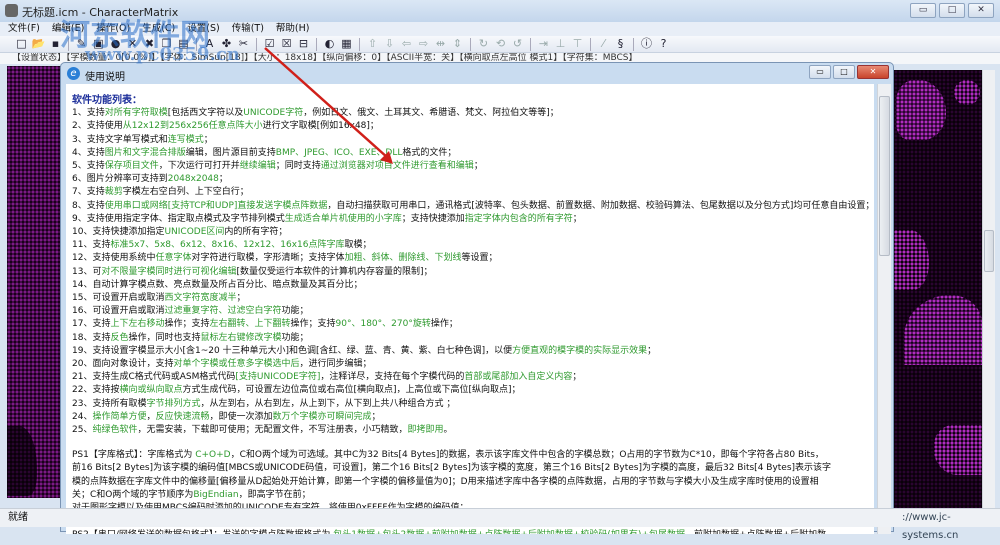  I want to click on highlighted-text: 90°、180°、270°旋转, so click(383, 324).